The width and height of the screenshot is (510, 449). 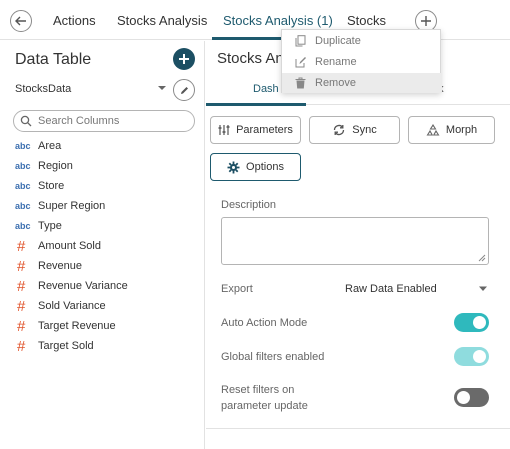 I want to click on morph-label: Morph, so click(x=461, y=130).